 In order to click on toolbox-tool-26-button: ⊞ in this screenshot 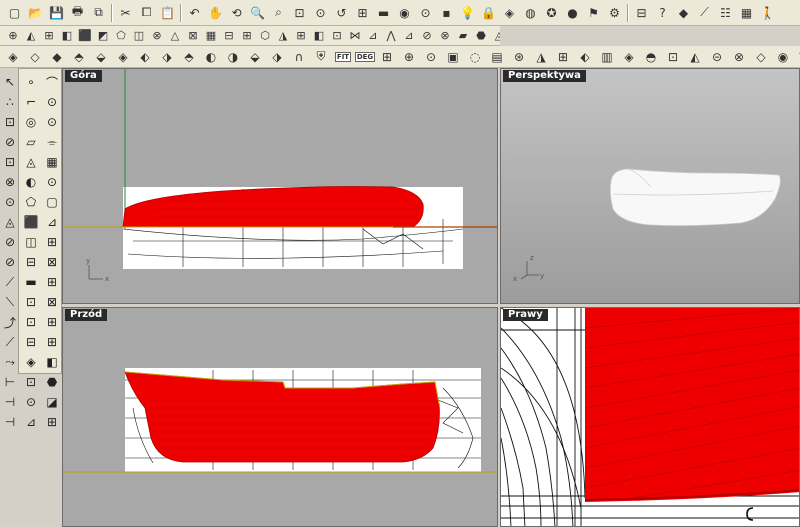, I will do `click(52, 242)`.